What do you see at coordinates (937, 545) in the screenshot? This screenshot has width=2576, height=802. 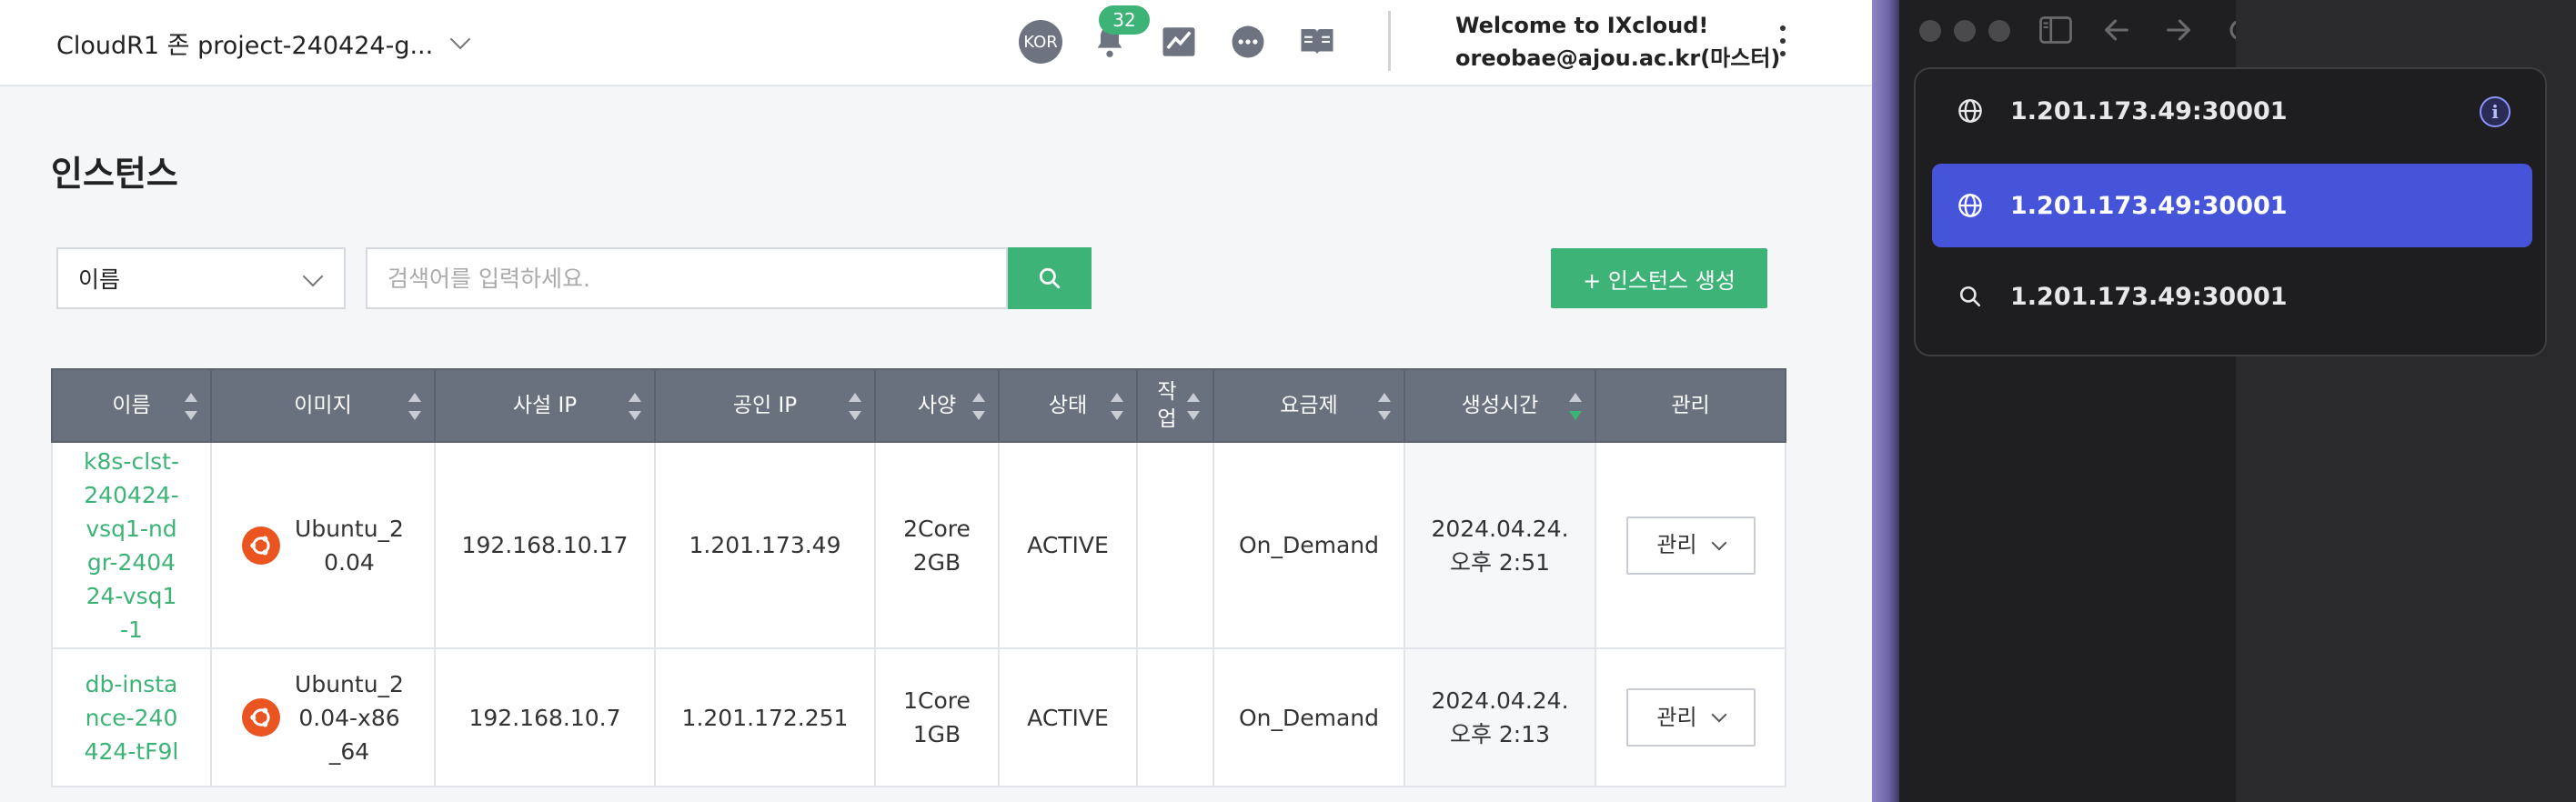 I see `spec: 2Core 2GB` at bounding box center [937, 545].